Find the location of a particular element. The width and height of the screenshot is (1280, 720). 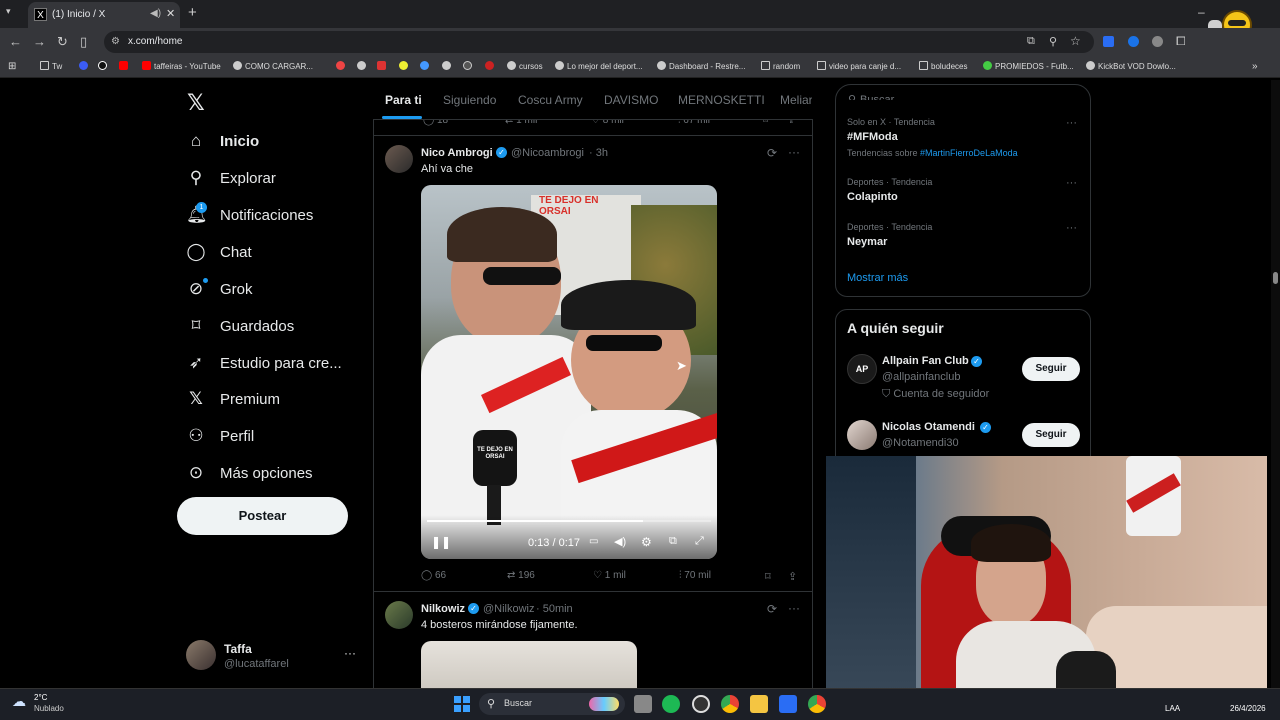

split-view-icon: ▯ is located at coordinates (83, 42).